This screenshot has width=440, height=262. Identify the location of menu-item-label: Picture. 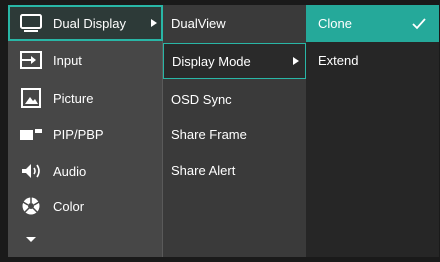
(73, 98).